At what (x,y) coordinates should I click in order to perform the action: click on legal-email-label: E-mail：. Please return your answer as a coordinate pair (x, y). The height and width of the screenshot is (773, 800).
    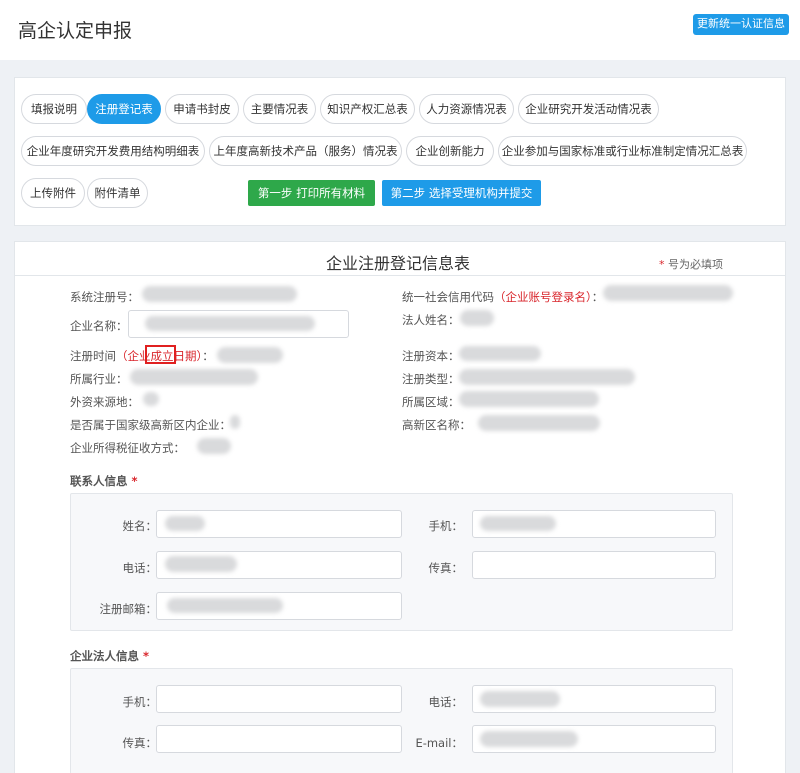
    Looking at the image, I should click on (439, 743).